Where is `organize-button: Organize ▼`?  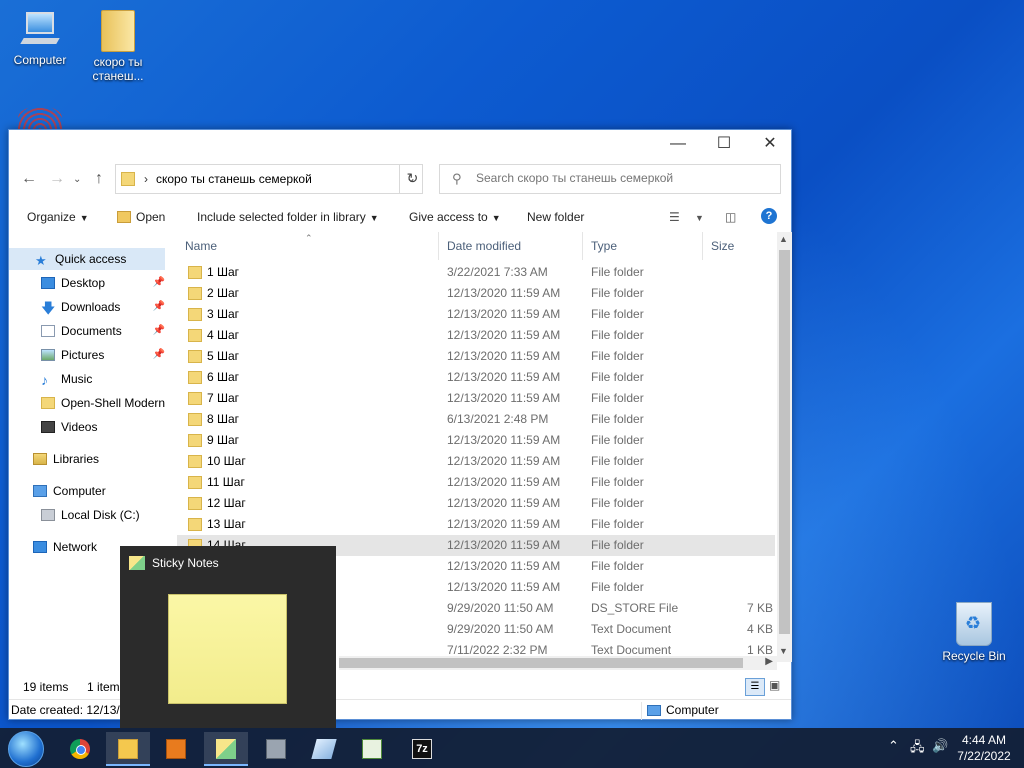
organize-button: Organize ▼ is located at coordinates (58, 217).